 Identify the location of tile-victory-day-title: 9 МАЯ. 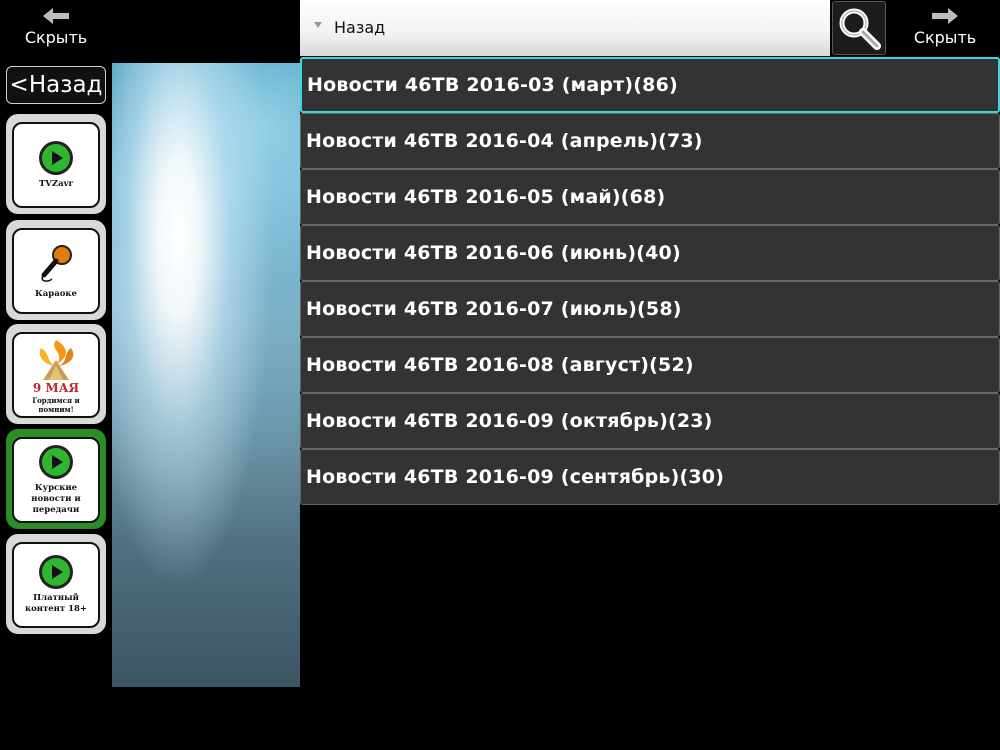
(56, 388).